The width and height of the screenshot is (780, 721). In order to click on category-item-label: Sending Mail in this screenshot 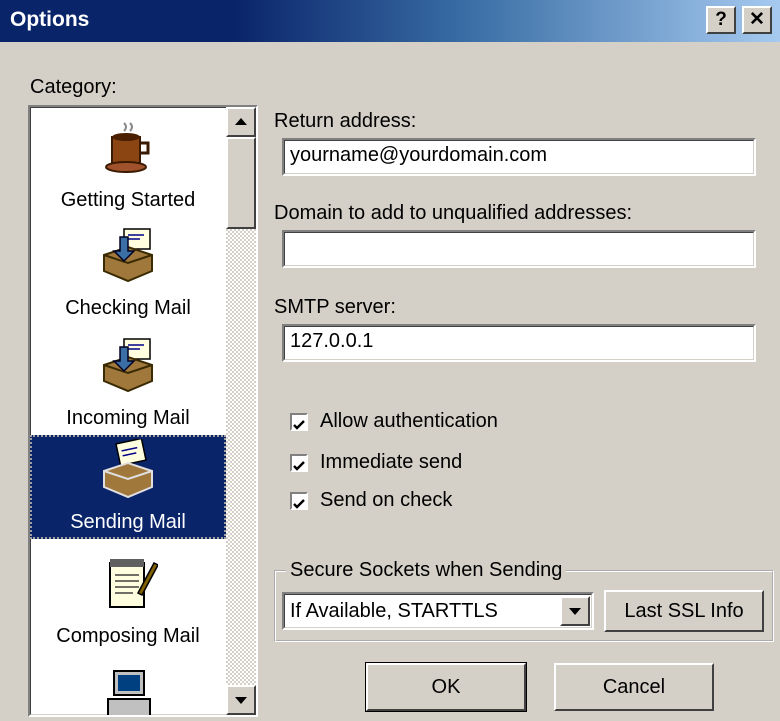, I will do `click(128, 522)`.